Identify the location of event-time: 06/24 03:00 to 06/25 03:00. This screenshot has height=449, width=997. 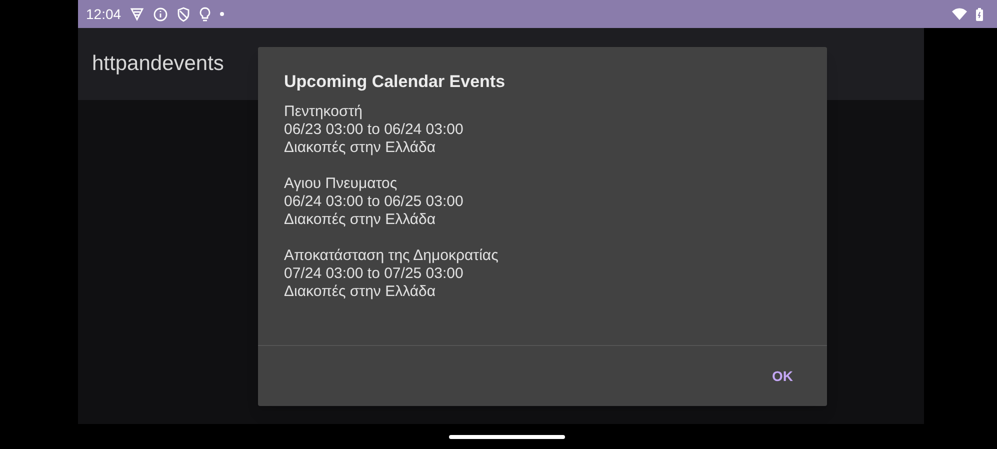
(374, 202).